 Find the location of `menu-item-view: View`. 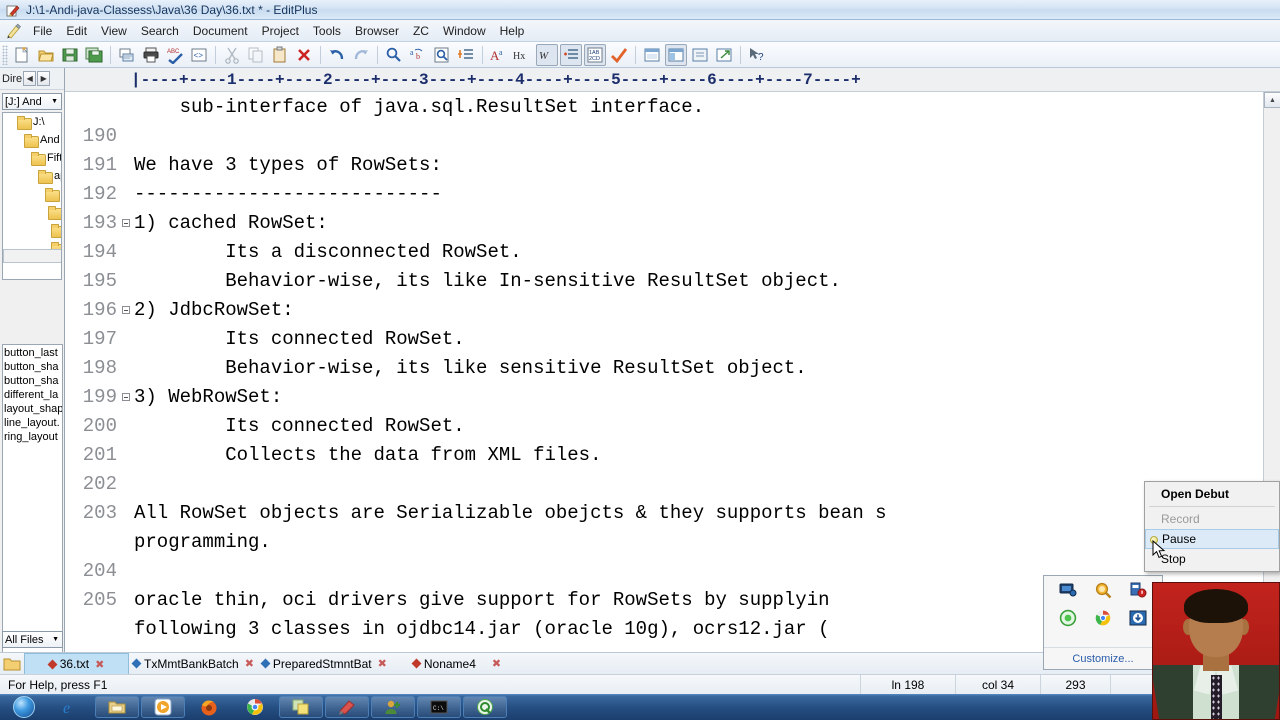

menu-item-view: View is located at coordinates (114, 31).